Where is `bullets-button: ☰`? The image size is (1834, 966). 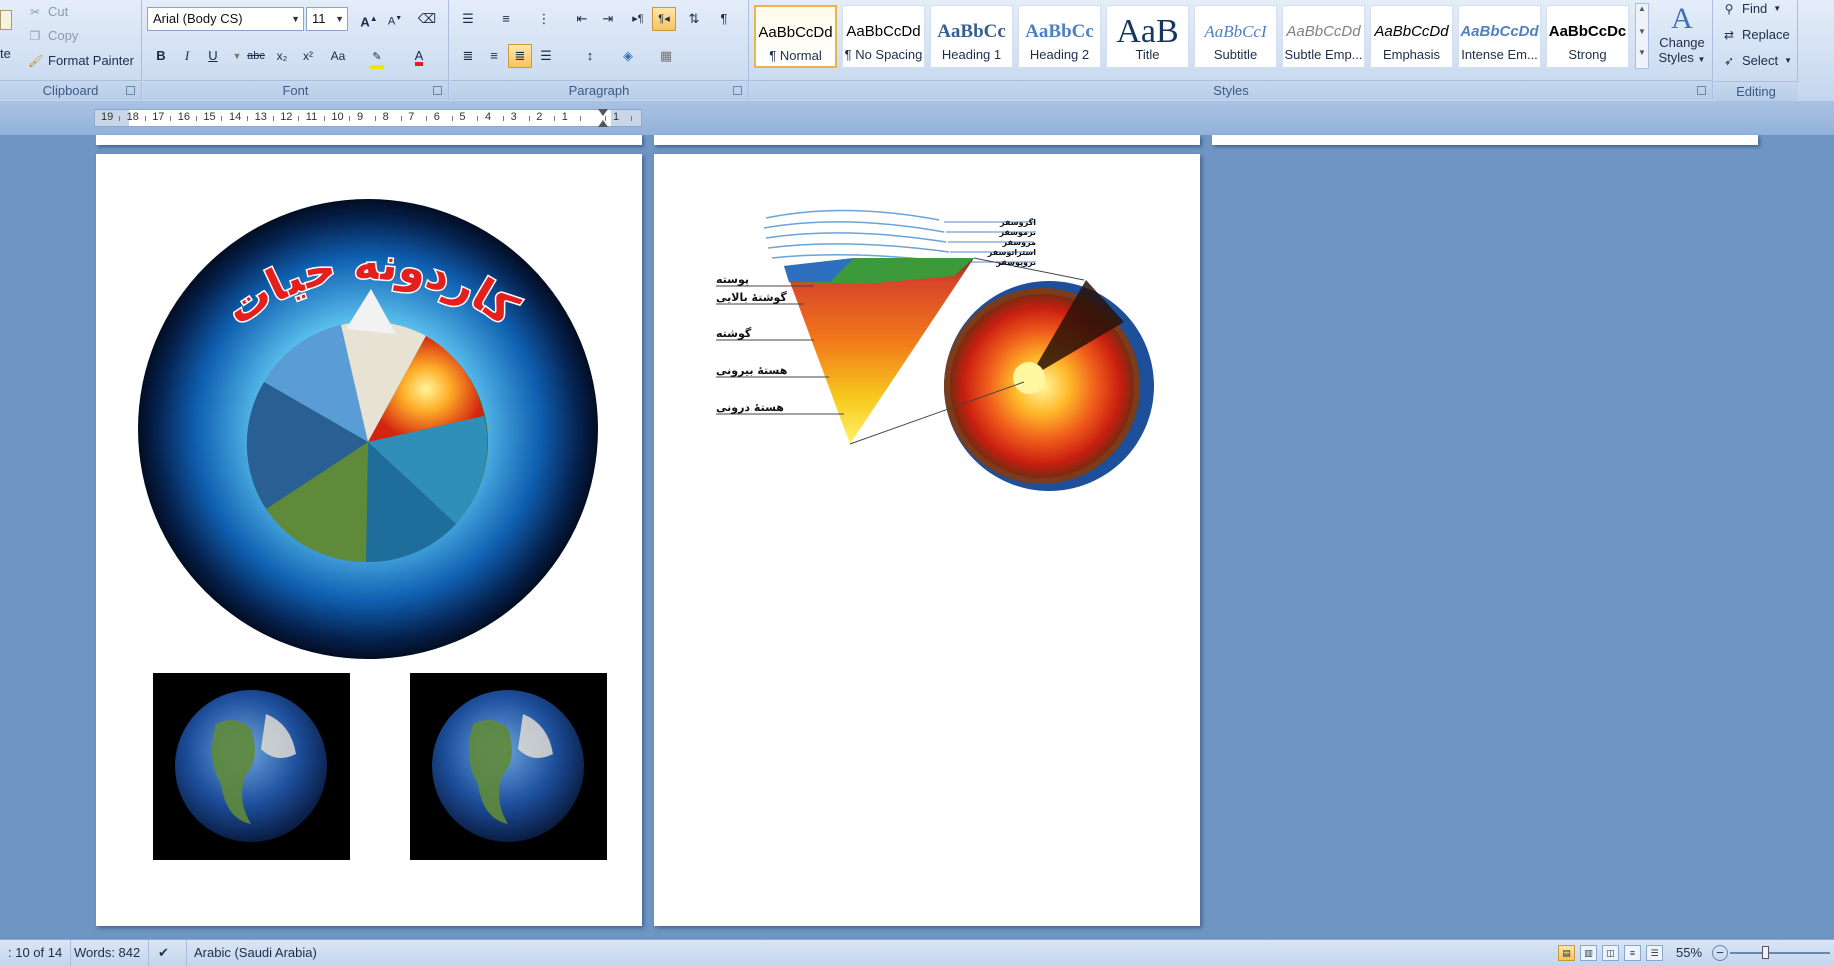 bullets-button: ☰ is located at coordinates (468, 19).